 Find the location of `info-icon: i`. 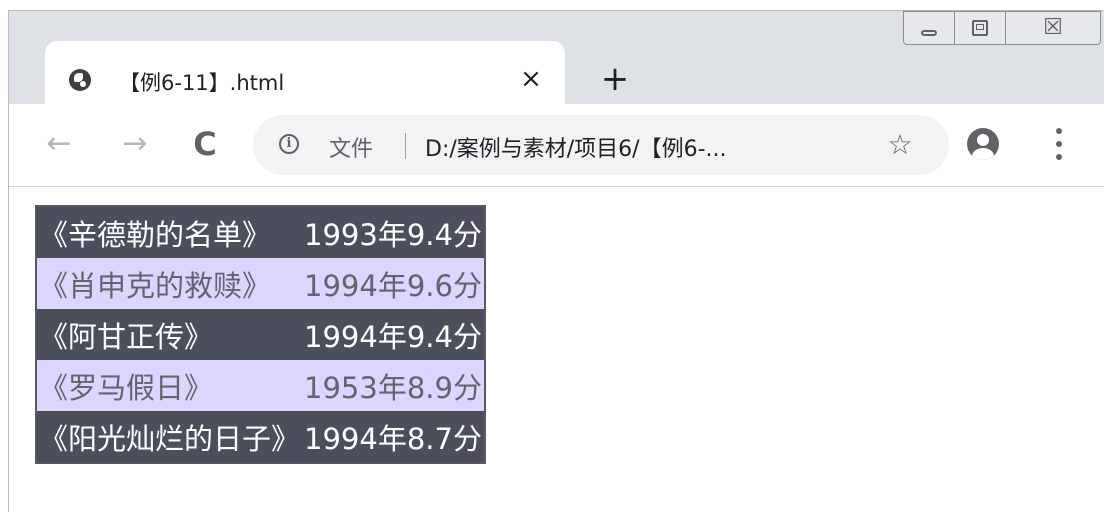

info-icon: i is located at coordinates (289, 144).